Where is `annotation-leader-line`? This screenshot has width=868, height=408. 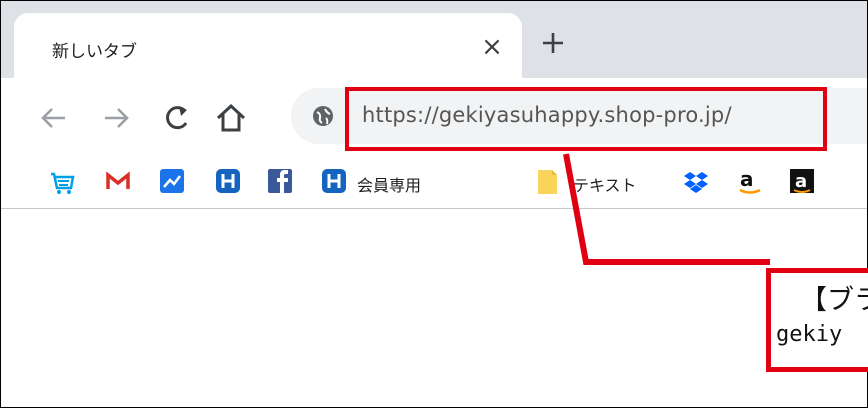 annotation-leader-line is located at coordinates (666, 209).